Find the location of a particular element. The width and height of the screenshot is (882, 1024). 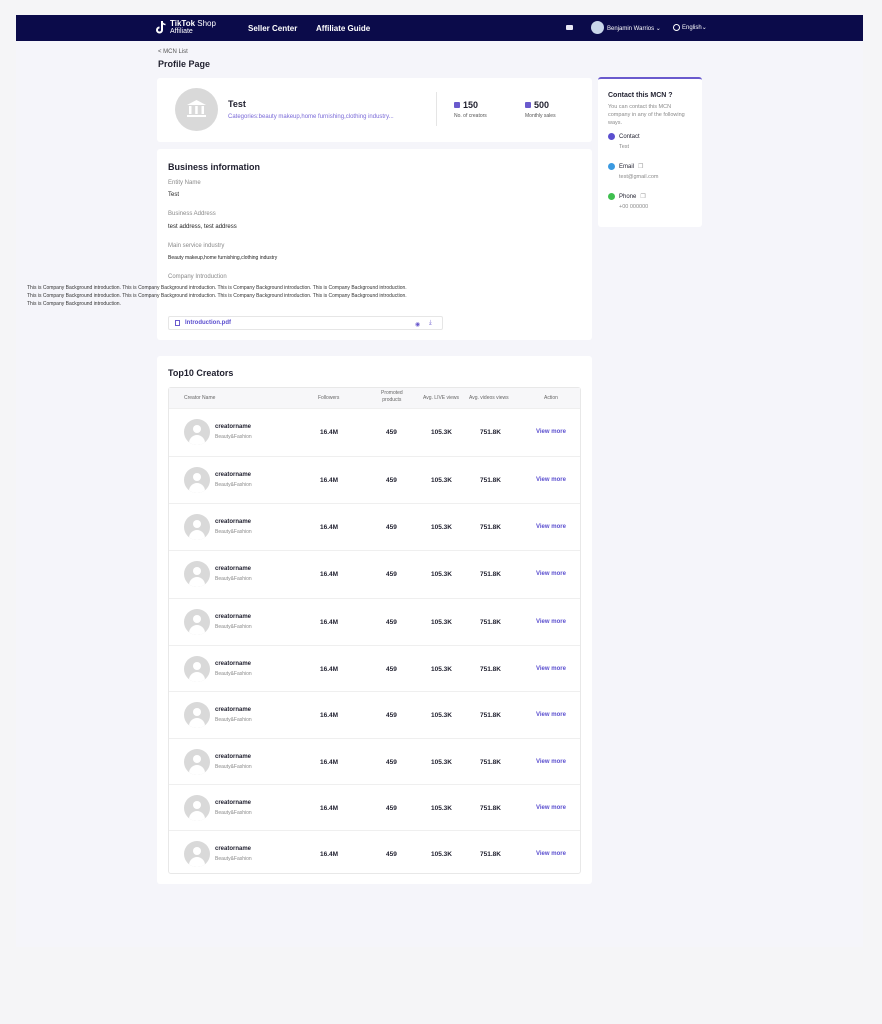

contact-label: Contact is located at coordinates (629, 136).